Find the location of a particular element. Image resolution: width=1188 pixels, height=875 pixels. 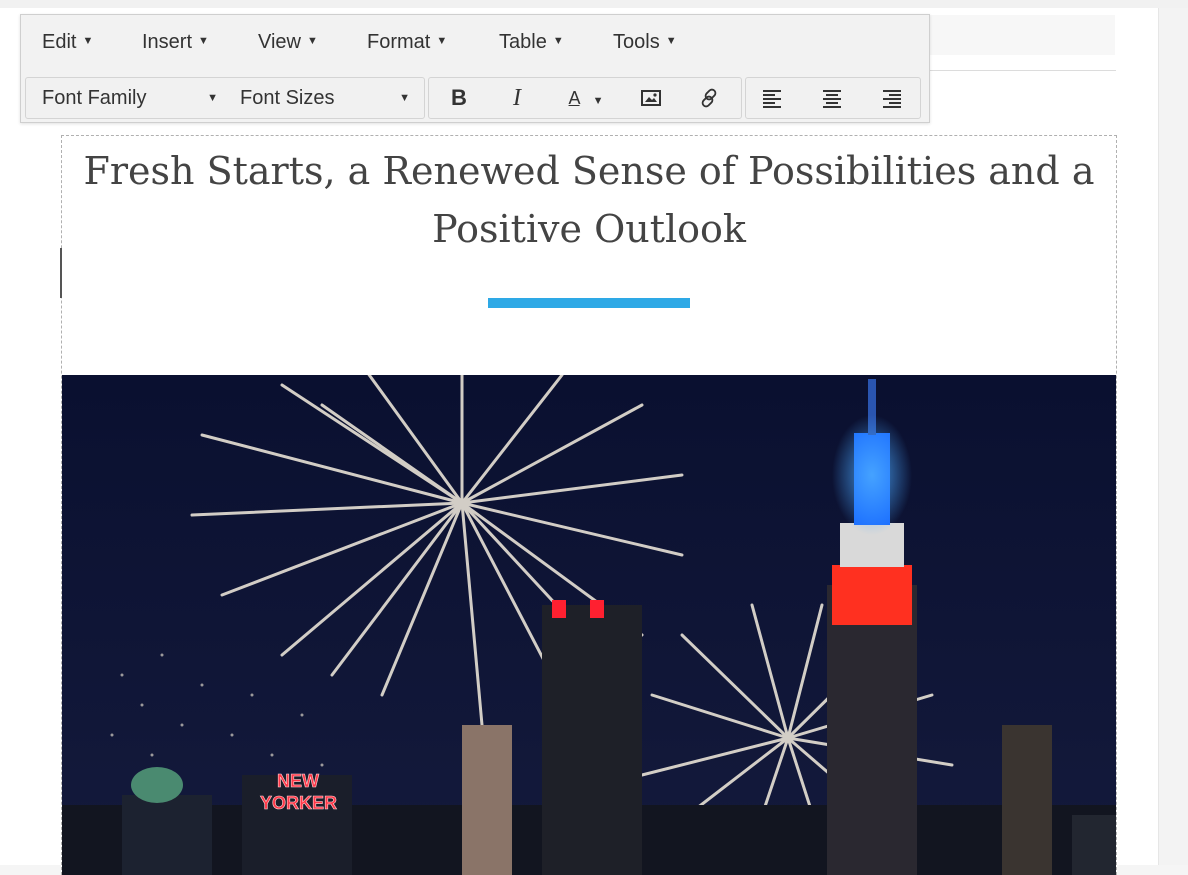

menu-insert: Insert ▼ is located at coordinates (175, 42).